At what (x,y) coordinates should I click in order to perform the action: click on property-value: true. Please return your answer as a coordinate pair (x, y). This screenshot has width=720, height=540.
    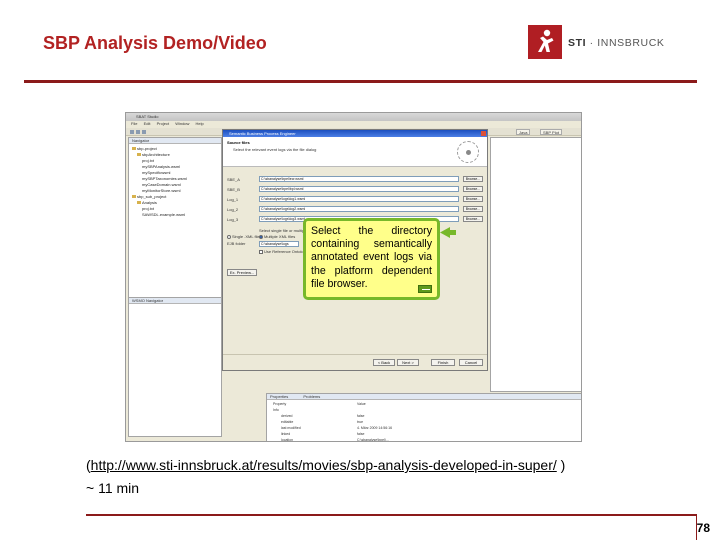
    Looking at the image, I should click on (360, 422).